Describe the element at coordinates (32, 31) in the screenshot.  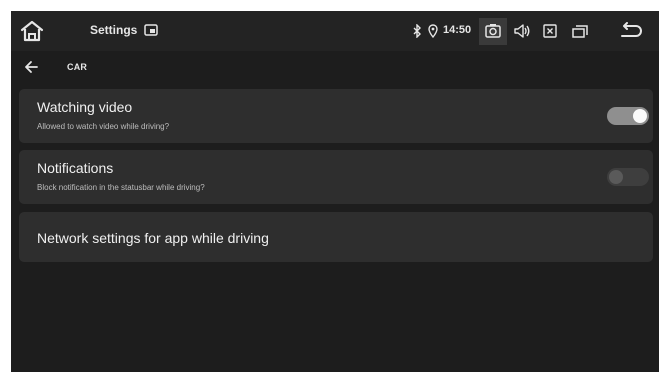
I see `home-icon` at that location.